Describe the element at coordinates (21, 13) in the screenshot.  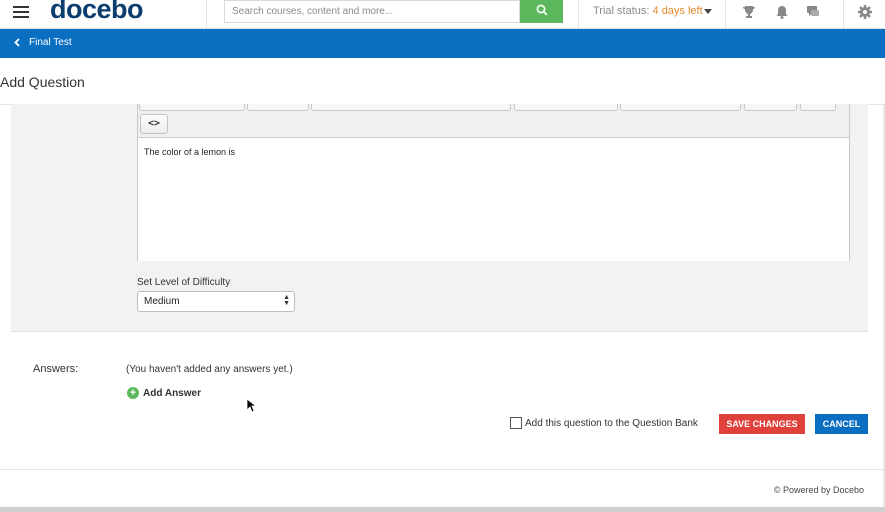
I see `menu-icon` at that location.